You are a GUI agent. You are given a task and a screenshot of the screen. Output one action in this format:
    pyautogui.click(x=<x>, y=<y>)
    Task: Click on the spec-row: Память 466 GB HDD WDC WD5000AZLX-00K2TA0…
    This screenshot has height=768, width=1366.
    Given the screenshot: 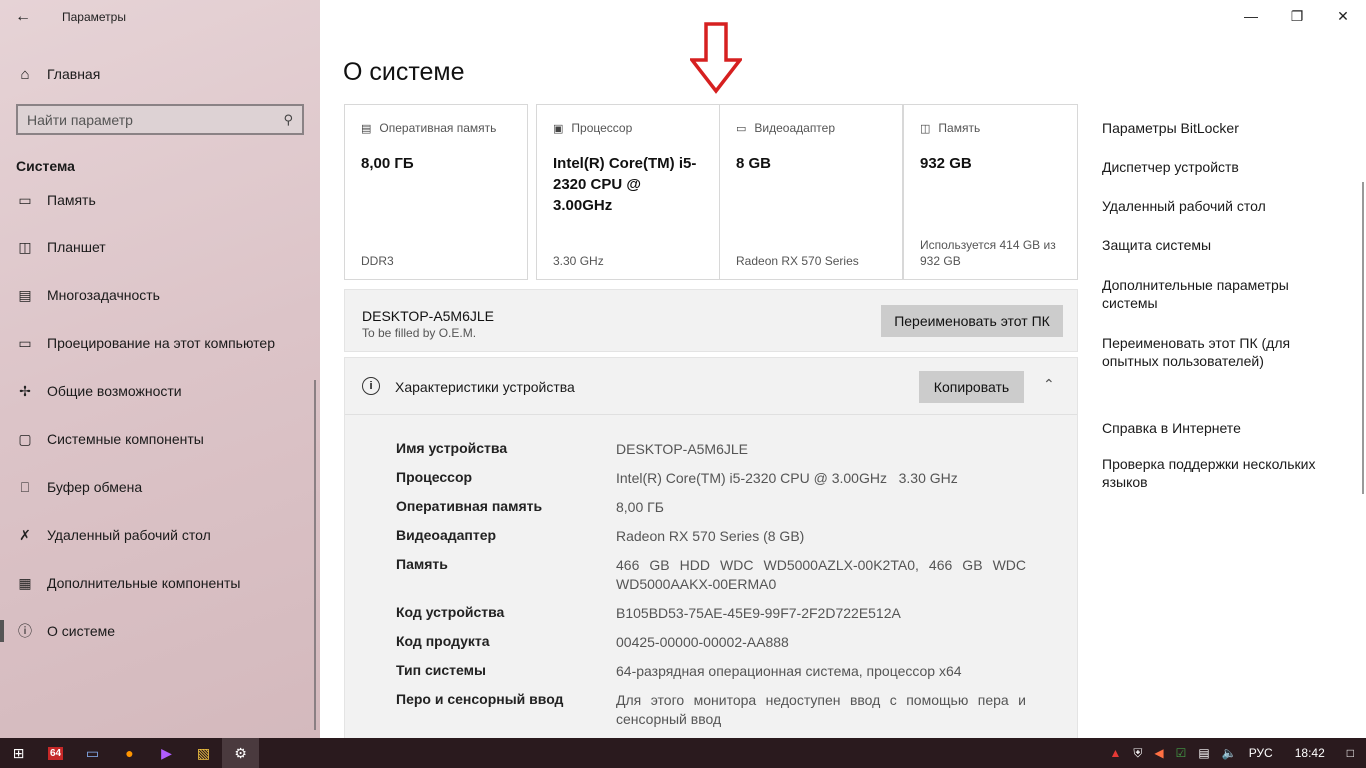 What is the action you would take?
    pyautogui.click(x=716, y=575)
    